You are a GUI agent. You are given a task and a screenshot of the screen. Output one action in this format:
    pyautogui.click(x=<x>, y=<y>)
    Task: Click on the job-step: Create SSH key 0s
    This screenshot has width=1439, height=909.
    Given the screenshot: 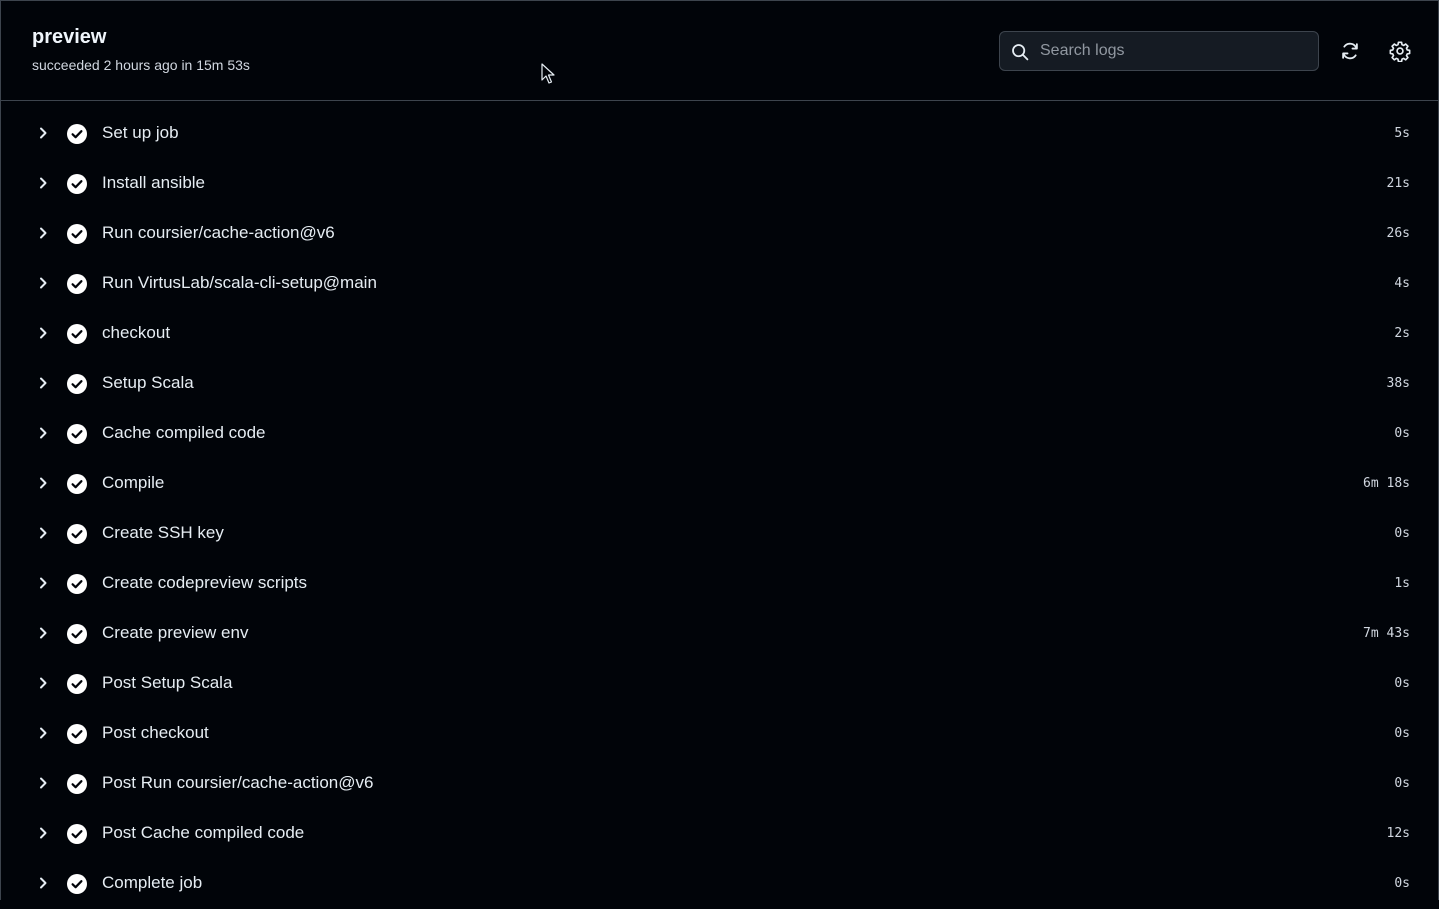 What is the action you would take?
    pyautogui.click(x=719, y=534)
    